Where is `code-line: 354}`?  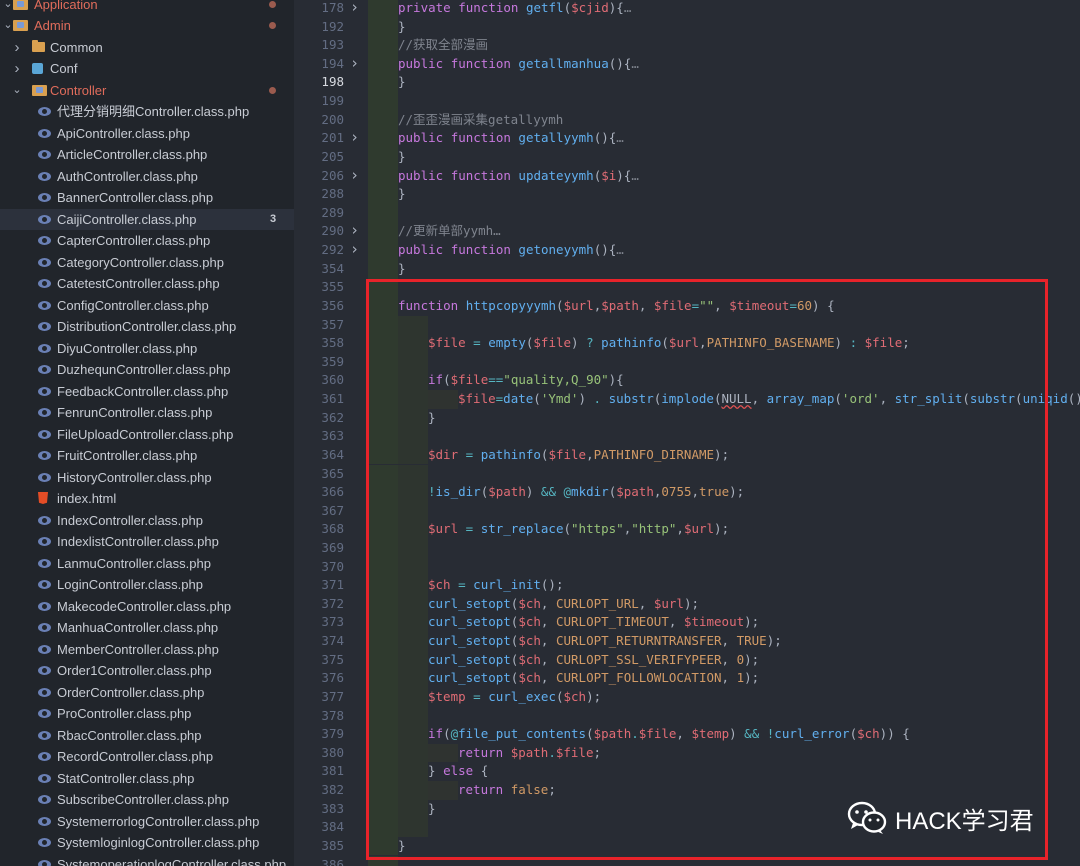
code-line: 354} is located at coordinates (687, 269).